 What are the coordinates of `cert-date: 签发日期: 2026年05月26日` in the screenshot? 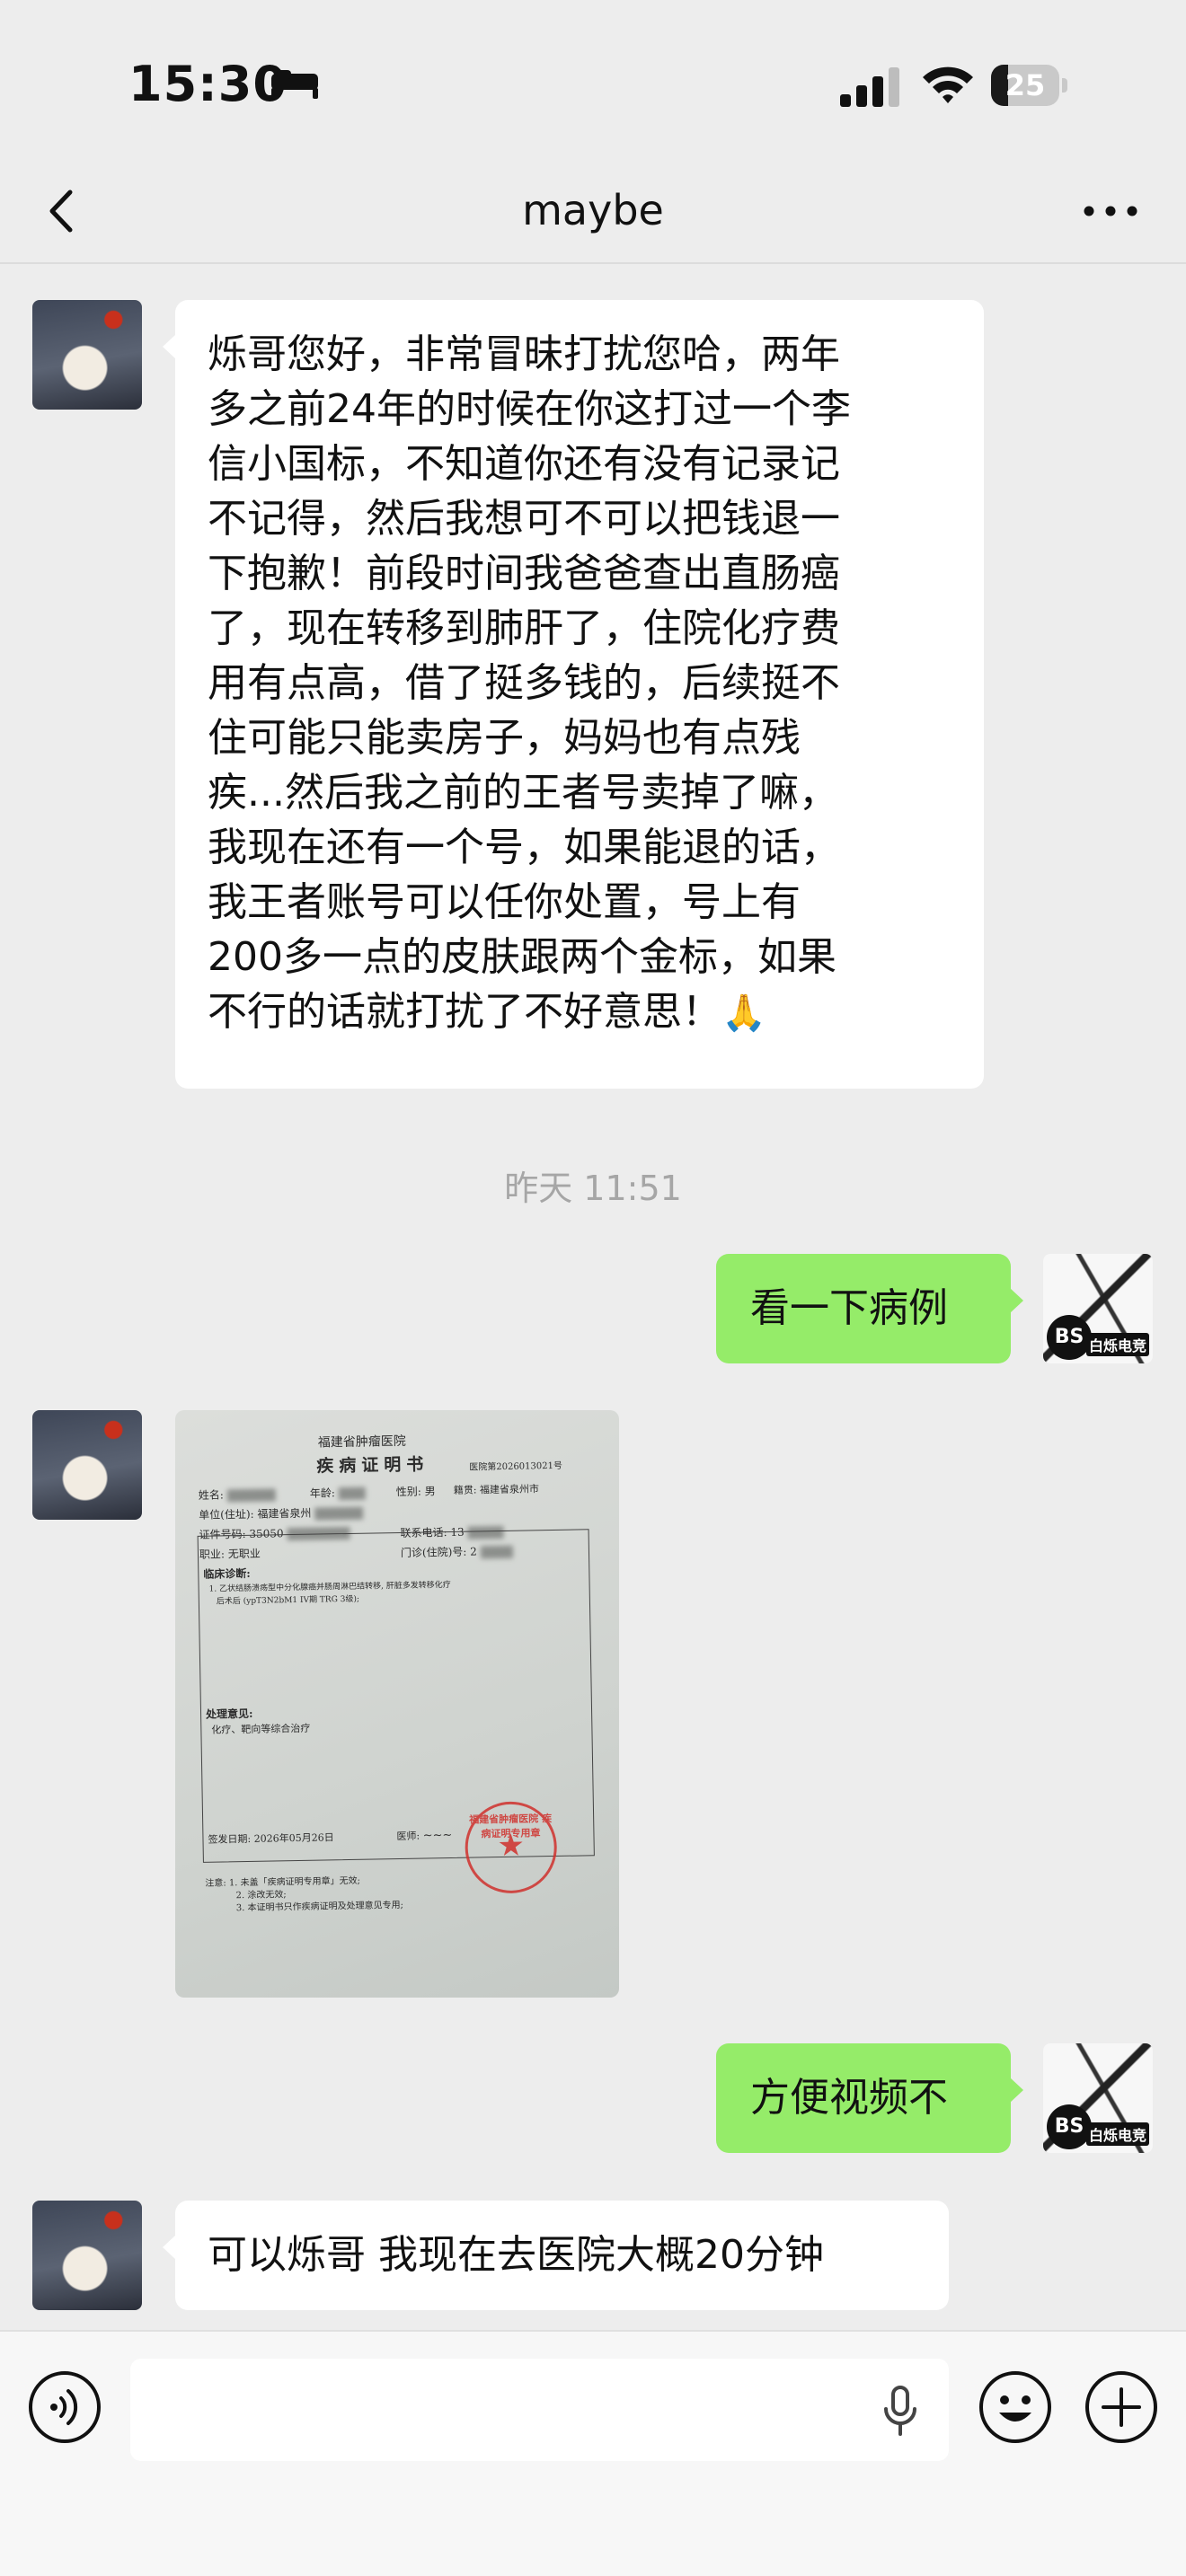 It's located at (271, 1838).